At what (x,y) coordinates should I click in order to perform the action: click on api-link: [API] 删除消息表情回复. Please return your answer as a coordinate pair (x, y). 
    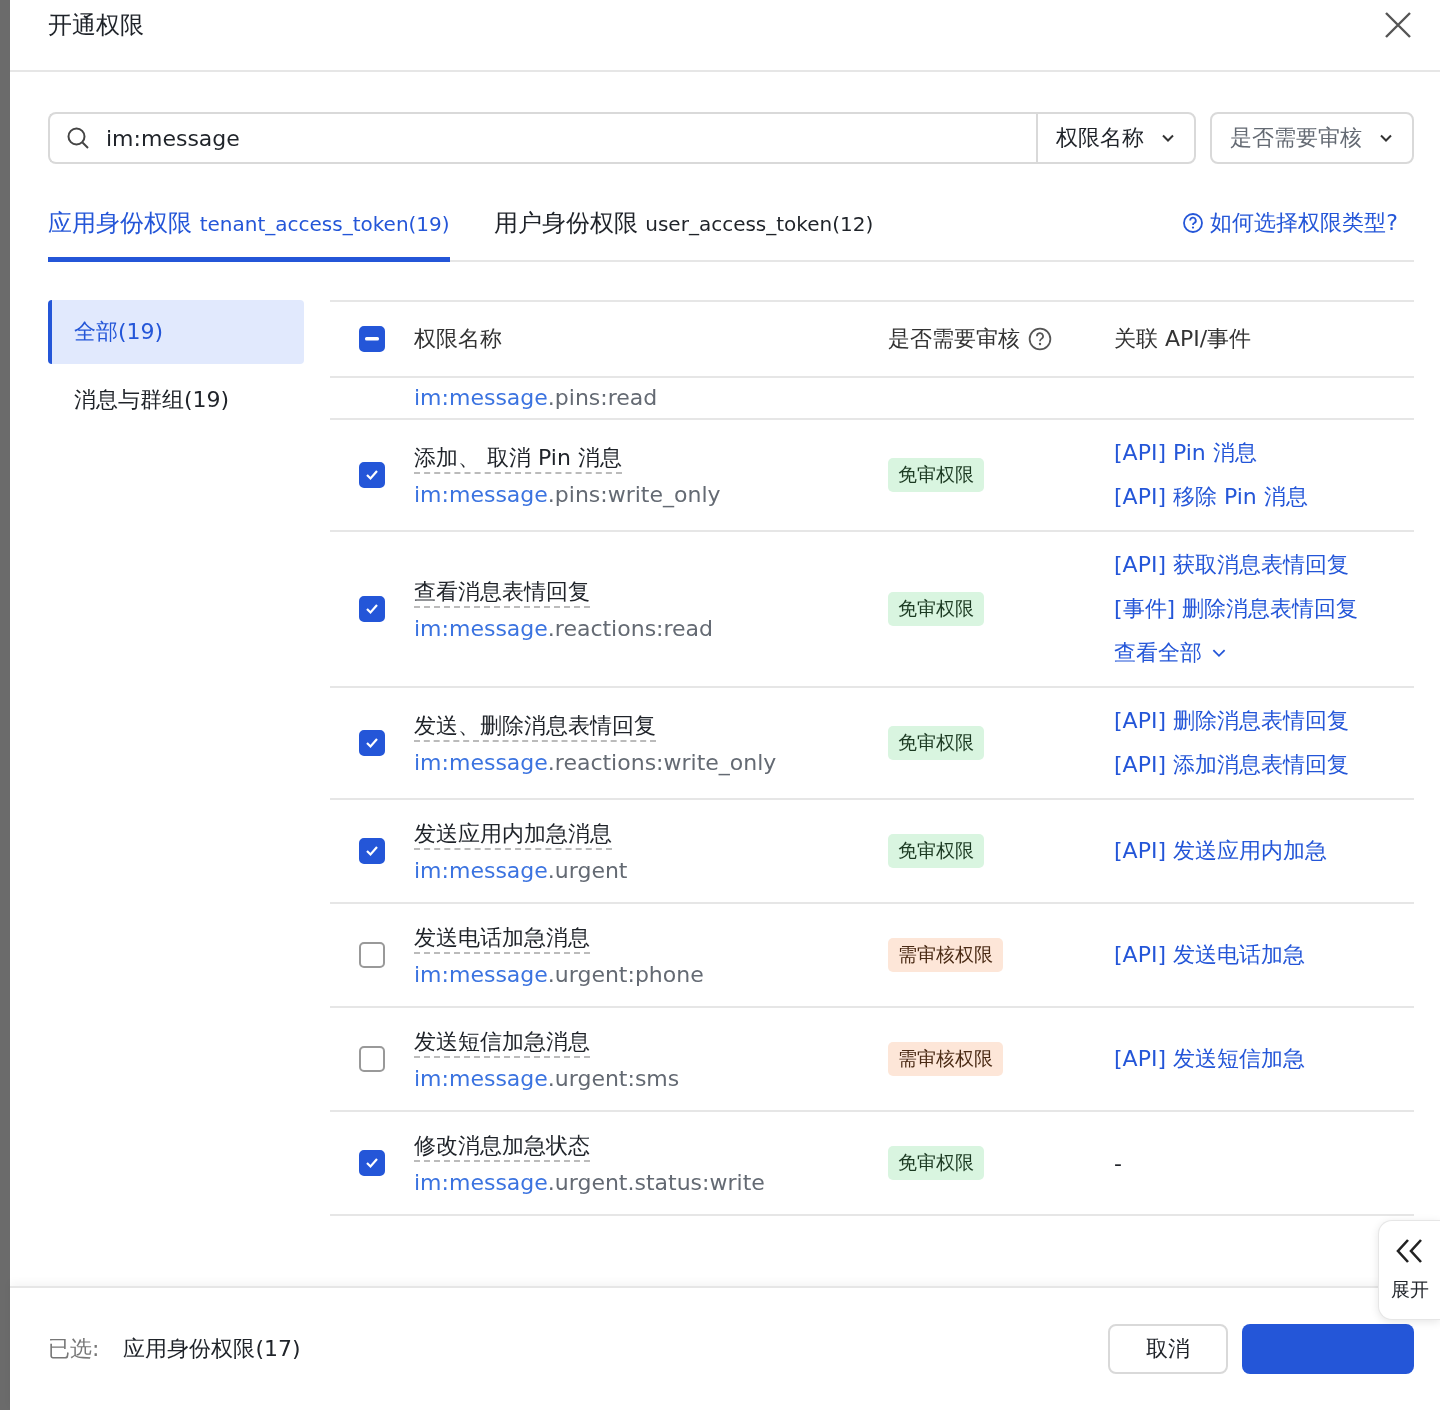
    Looking at the image, I should click on (1231, 721).